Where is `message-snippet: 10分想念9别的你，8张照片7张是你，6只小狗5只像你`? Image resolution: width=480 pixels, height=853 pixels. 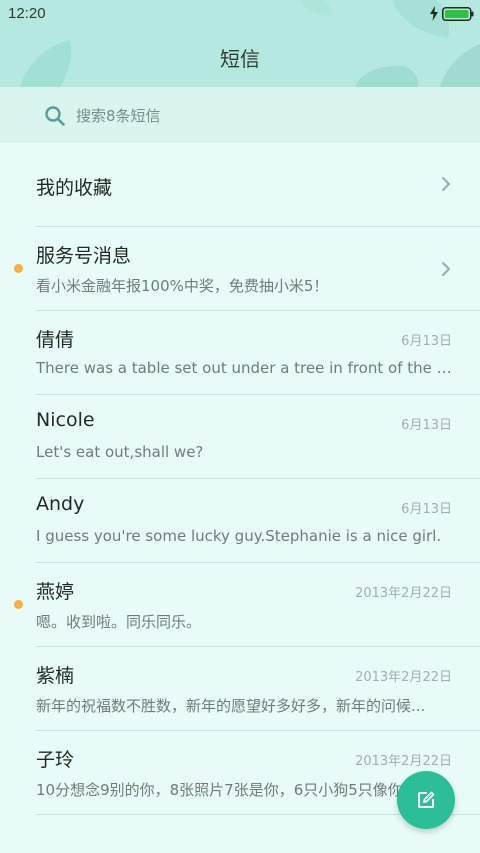 message-snippet: 10分想念9别的你，8张照片7张是你，6只小狗5只像你 is located at coordinates (219, 790).